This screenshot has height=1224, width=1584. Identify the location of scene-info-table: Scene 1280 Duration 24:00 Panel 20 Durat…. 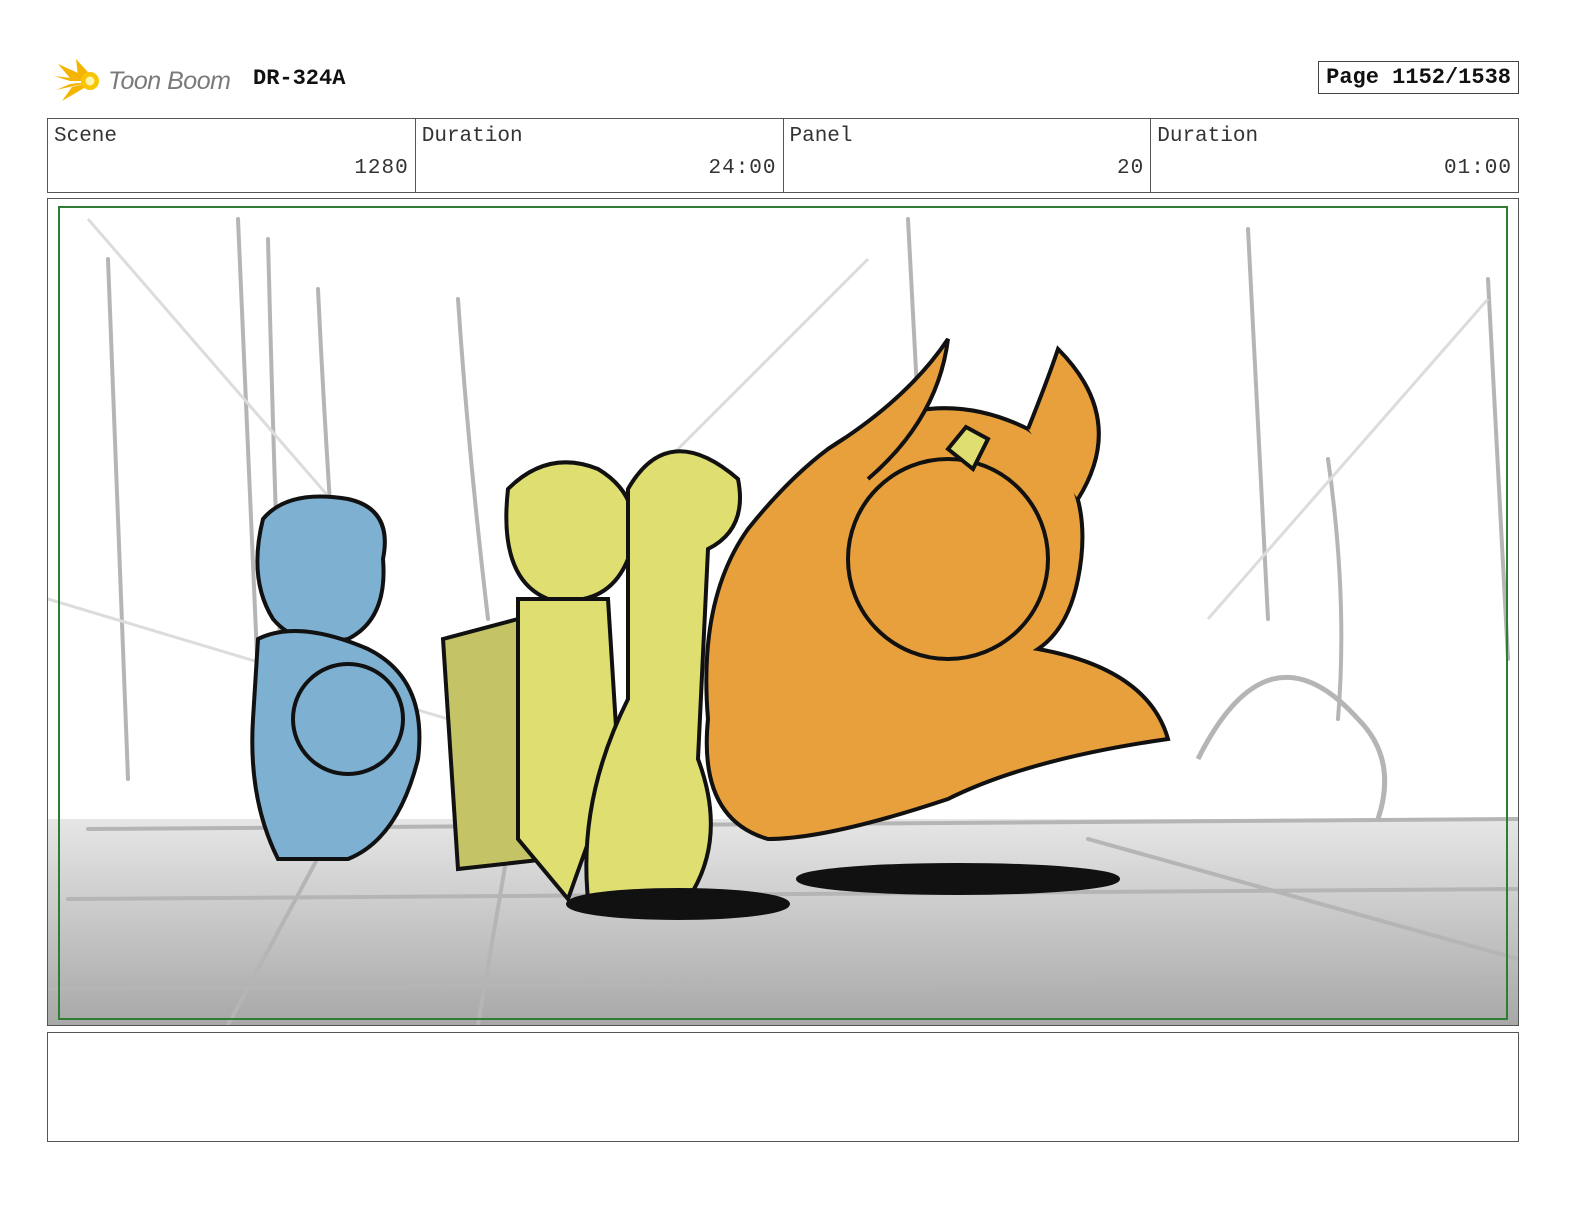
(783, 155).